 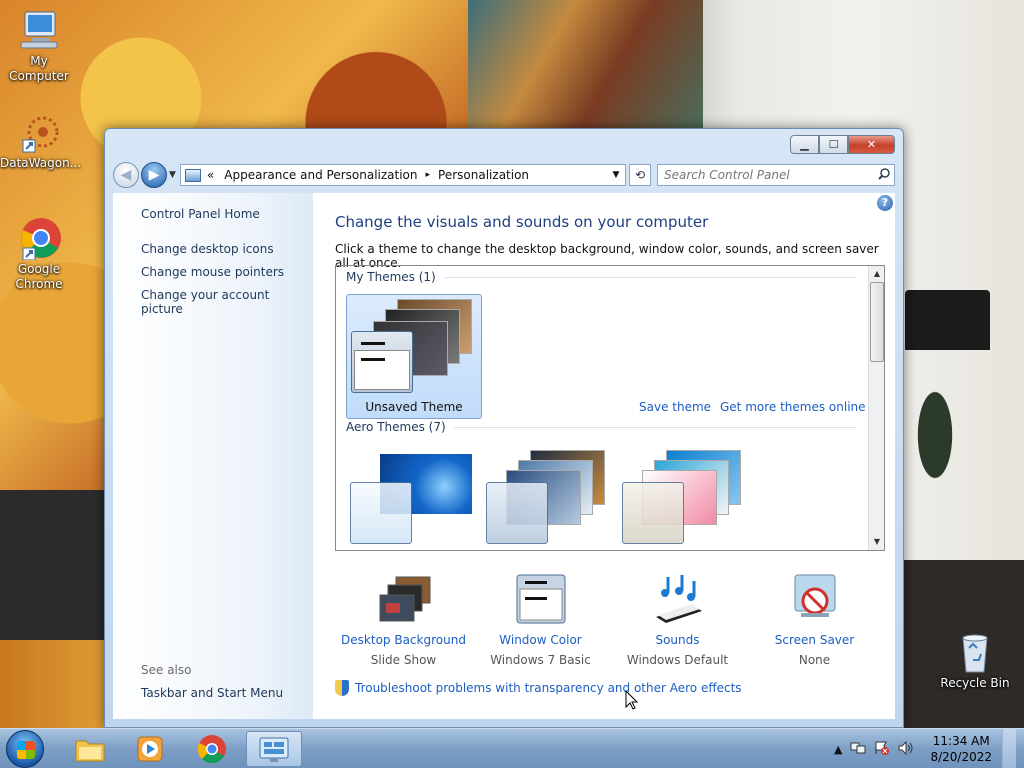 I want to click on show-desktop-button, so click(x=1009, y=748).